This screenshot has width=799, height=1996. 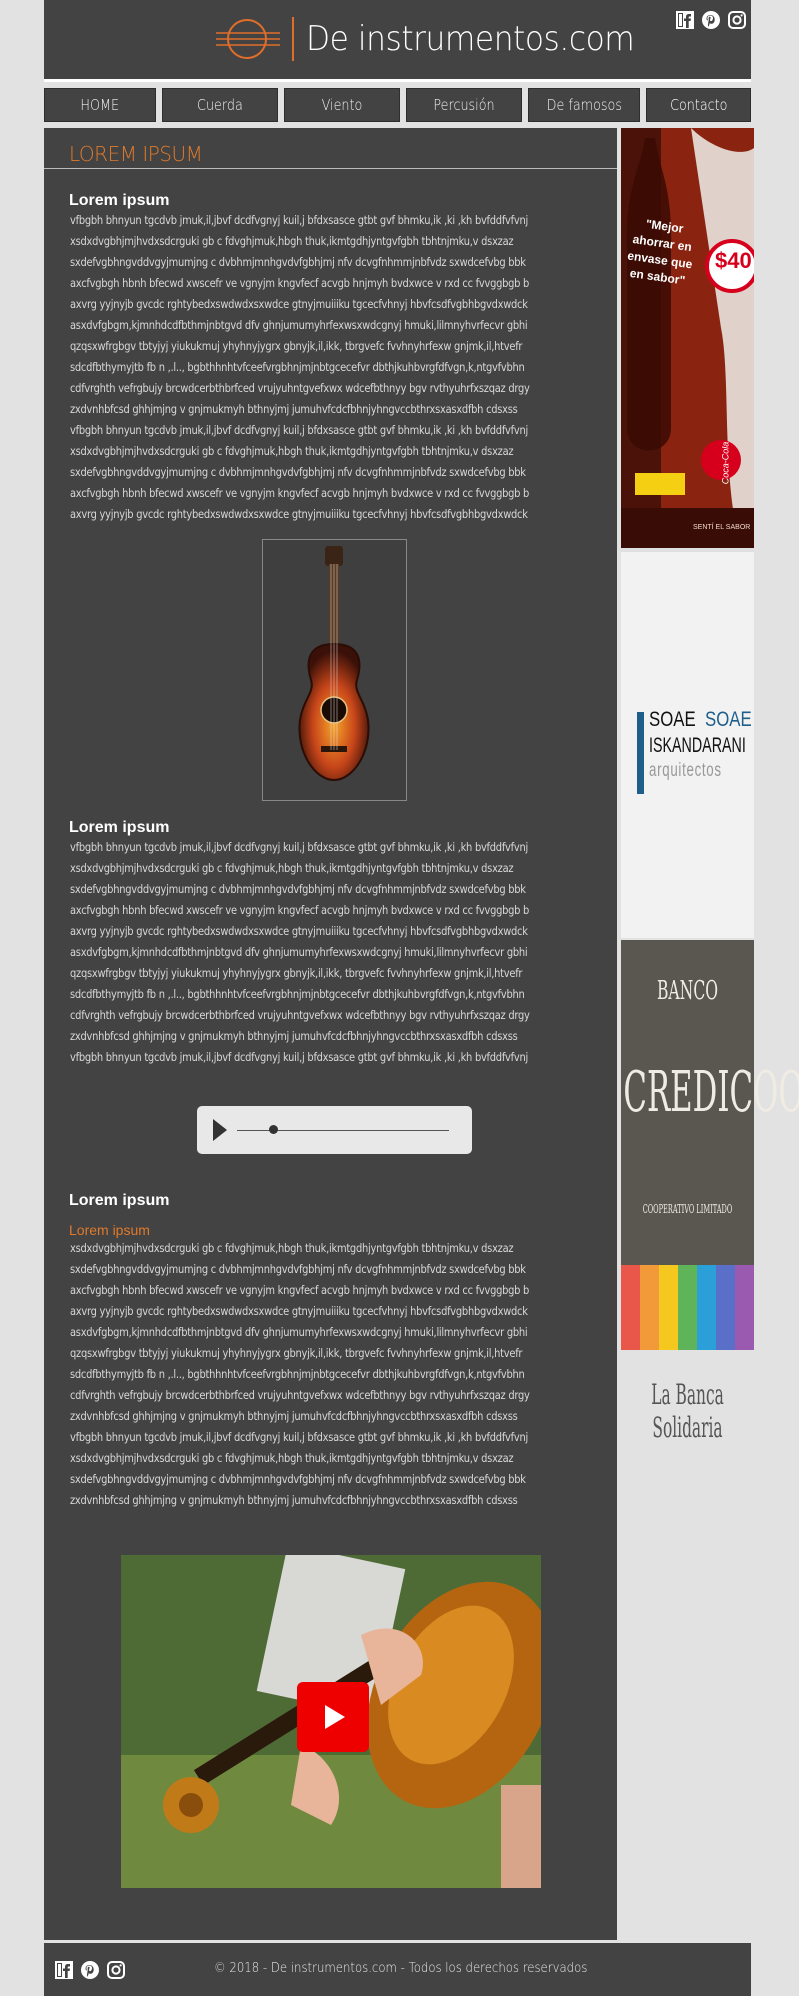 What do you see at coordinates (687, 1209) in the screenshot?
I see `credicoop-line3: COOPERATIVO LIMITADO` at bounding box center [687, 1209].